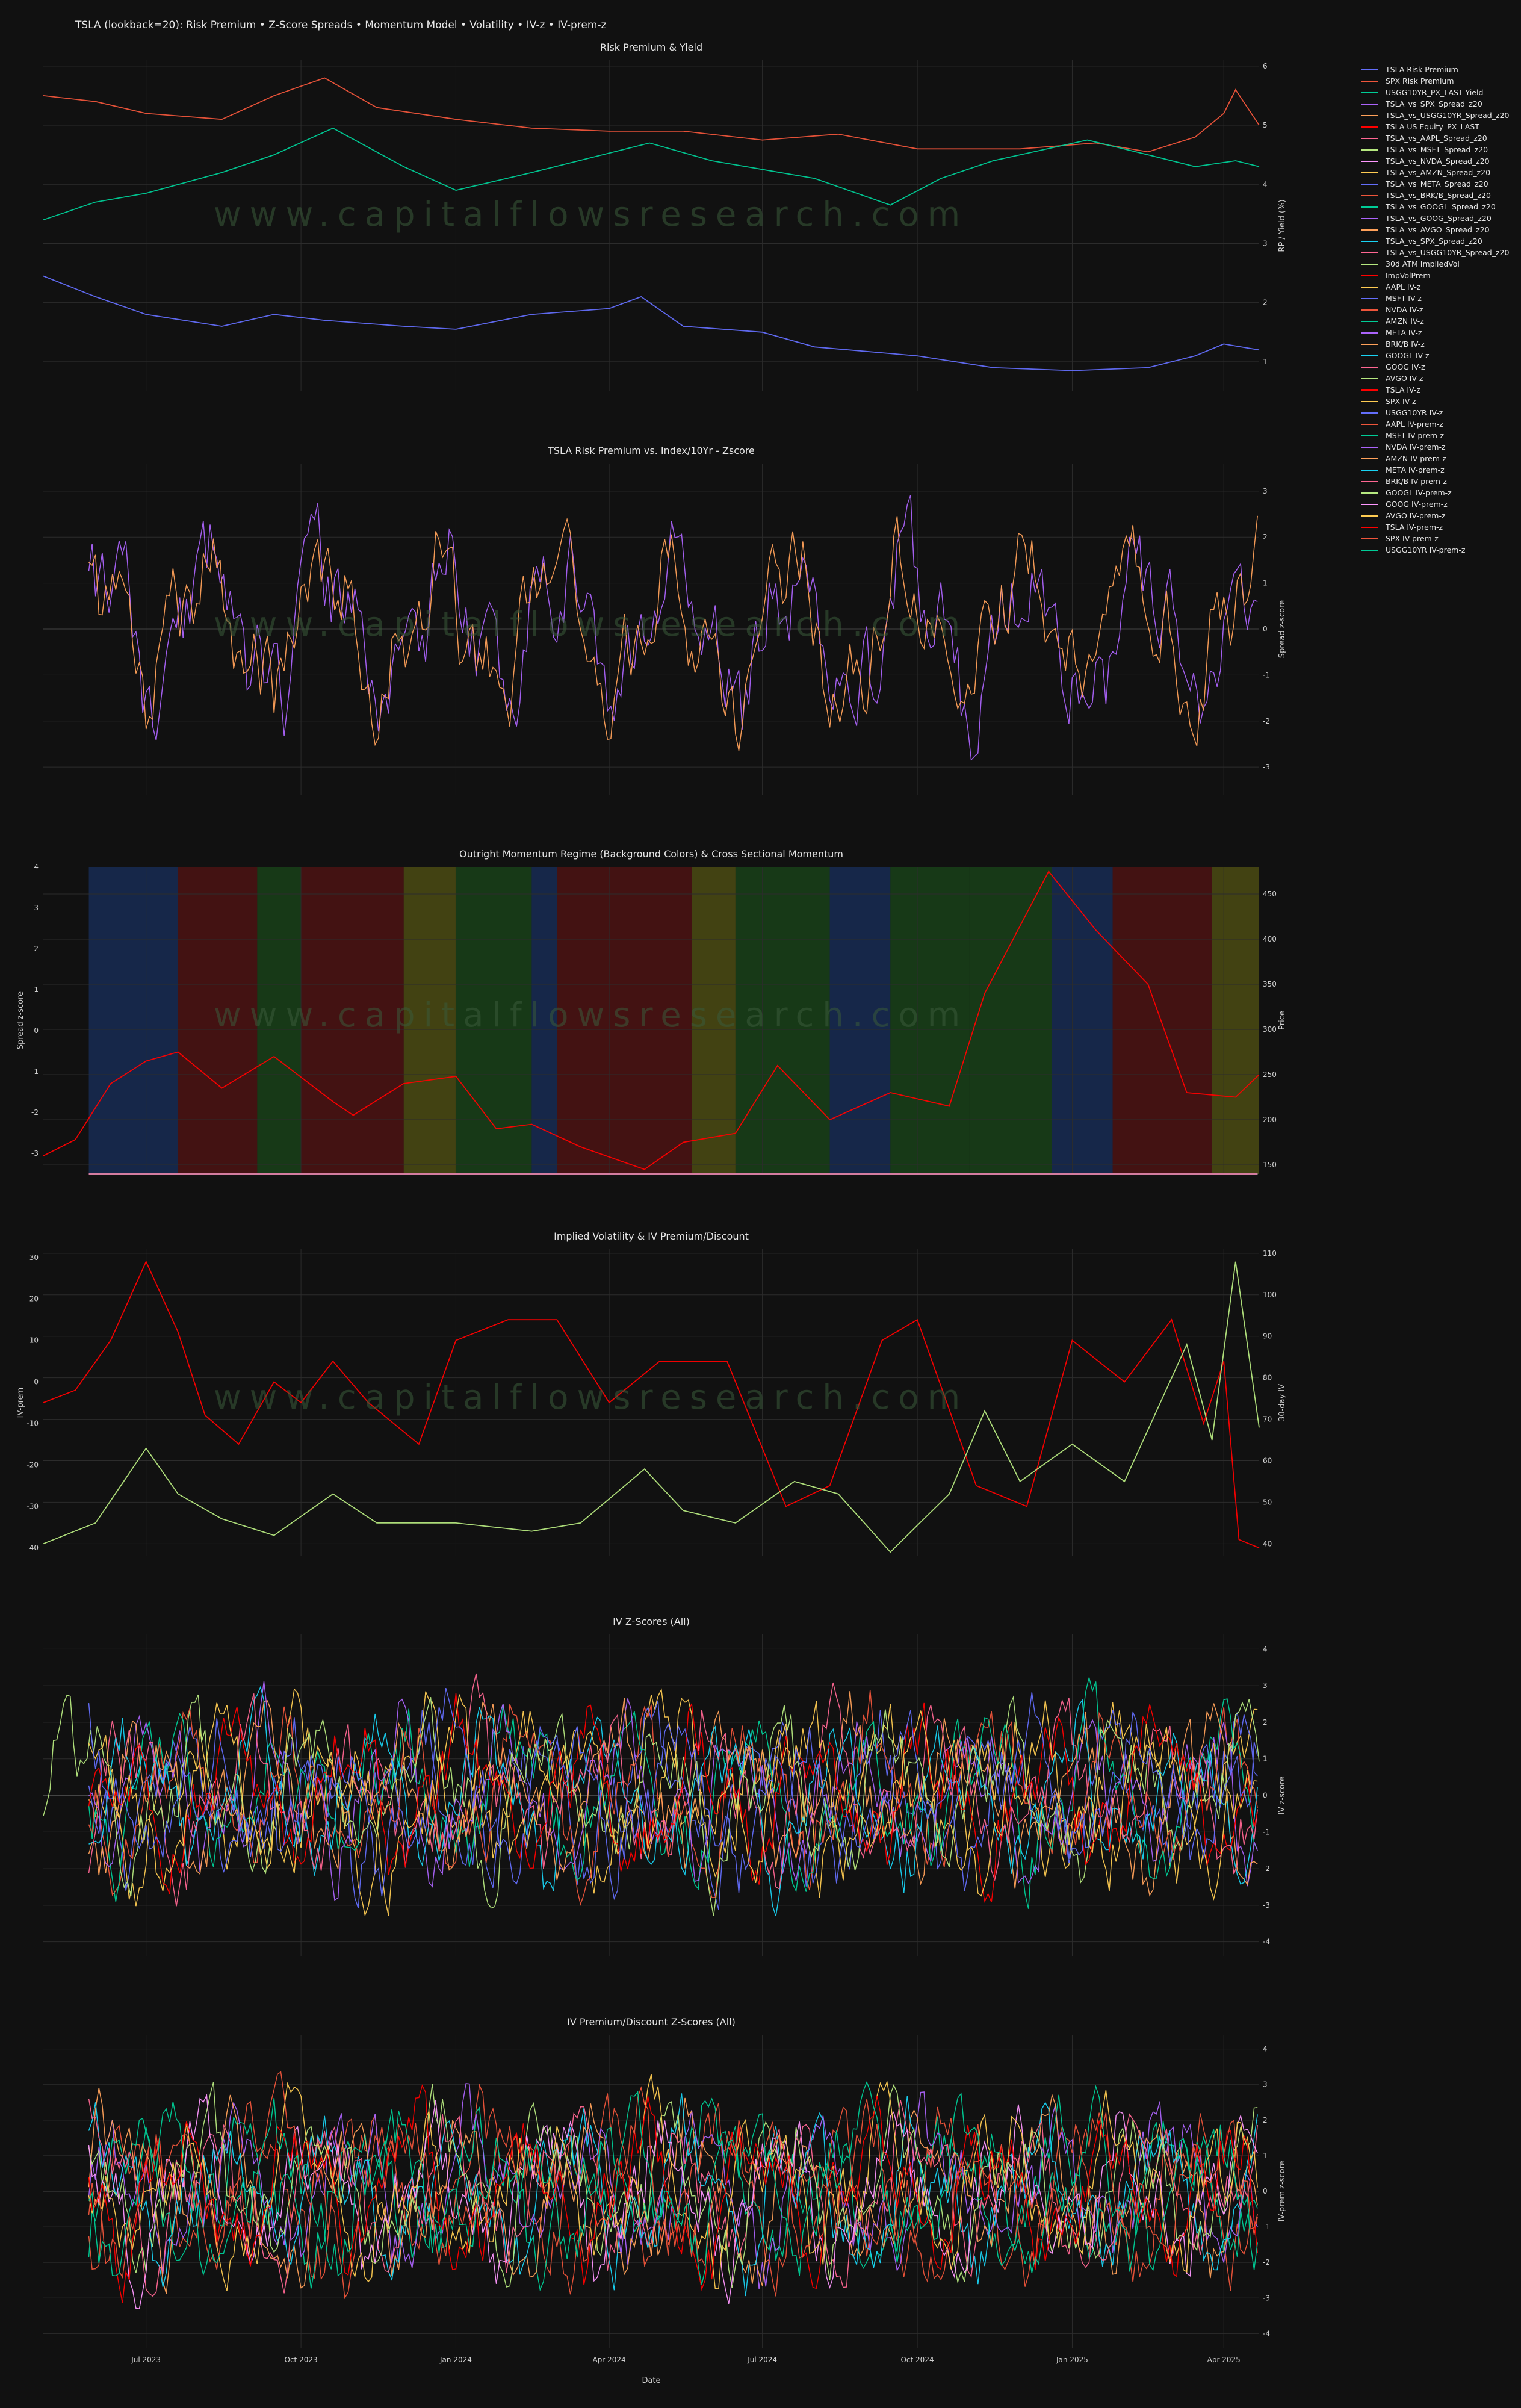 The width and height of the screenshot is (1521, 2408). What do you see at coordinates (32, 1548) in the screenshot?
I see `y-tick-label: -40` at bounding box center [32, 1548].